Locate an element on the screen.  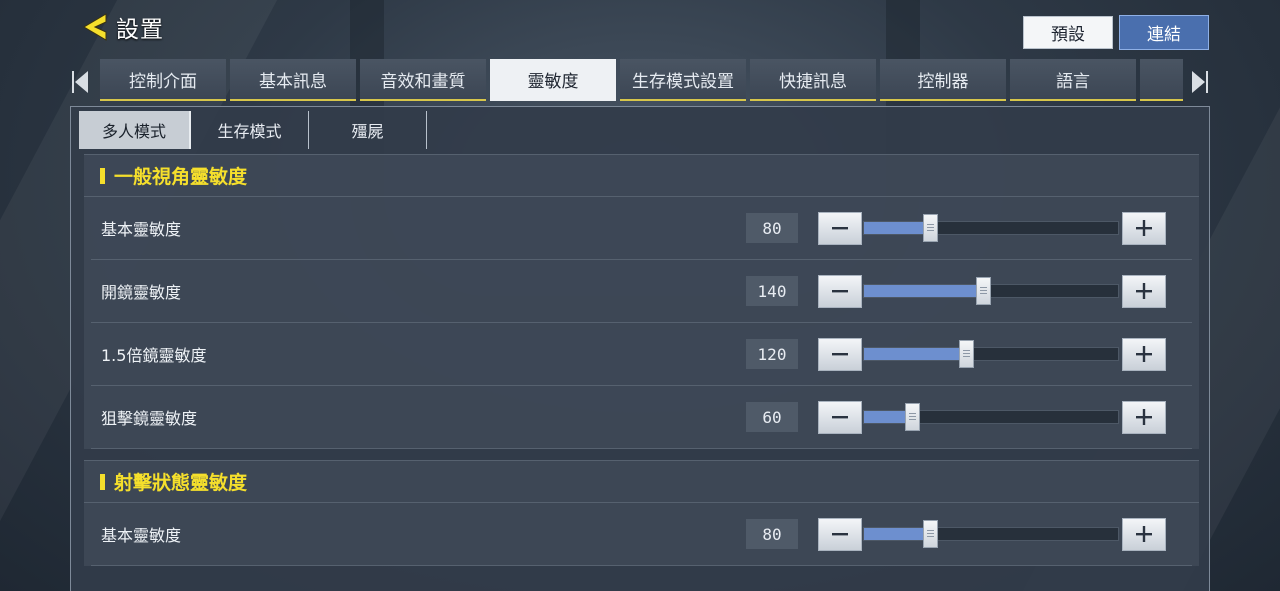
sensitivity-row: 開鏡靈敏度 140 is located at coordinates (641, 291).